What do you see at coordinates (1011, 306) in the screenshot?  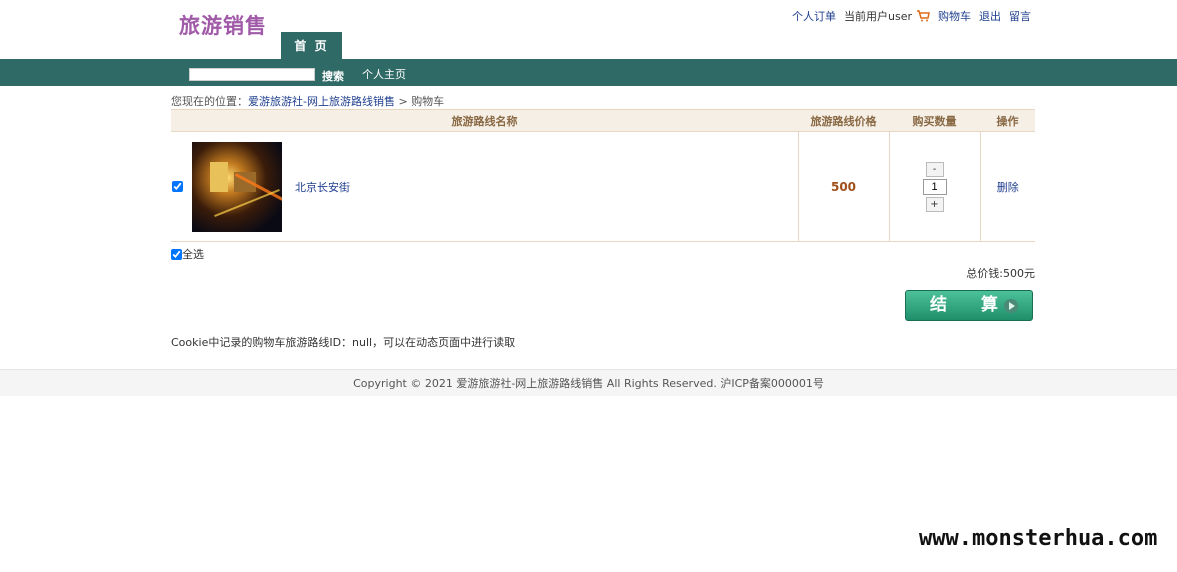 I see `play-arrow-icon` at bounding box center [1011, 306].